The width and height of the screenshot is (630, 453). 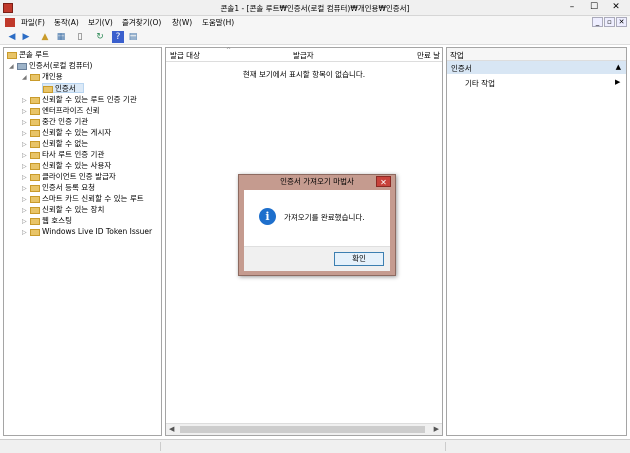 What do you see at coordinates (8, 8) in the screenshot?
I see `mmc-app-icon` at bounding box center [8, 8].